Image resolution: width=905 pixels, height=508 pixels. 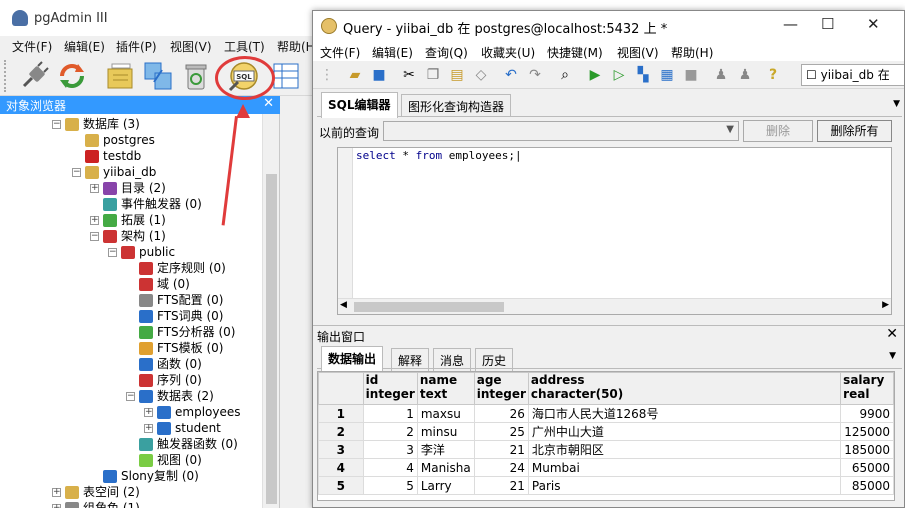 What do you see at coordinates (355, 75) in the screenshot?
I see `open-file-icon: ▰` at bounding box center [355, 75].